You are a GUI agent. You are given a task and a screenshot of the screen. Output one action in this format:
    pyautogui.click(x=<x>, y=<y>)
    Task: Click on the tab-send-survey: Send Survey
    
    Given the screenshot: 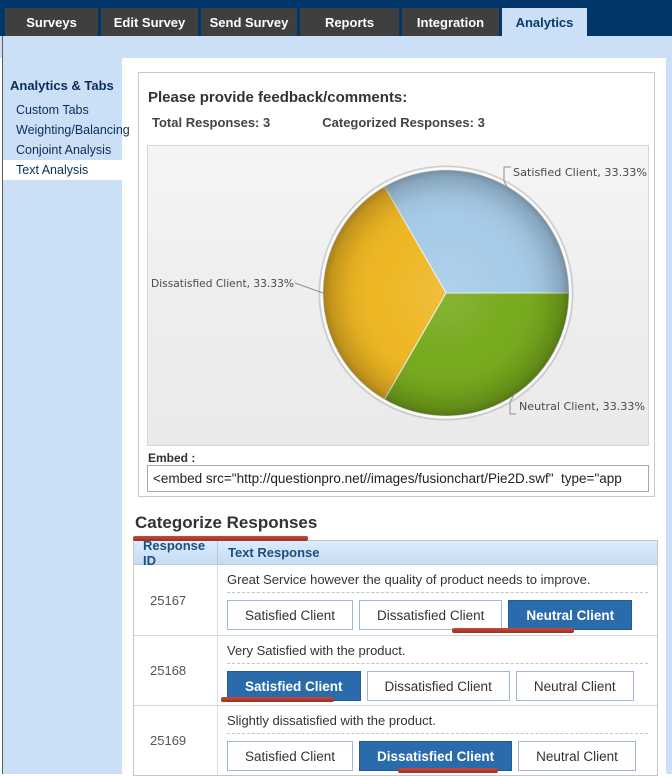 What is the action you would take?
    pyautogui.click(x=249, y=22)
    